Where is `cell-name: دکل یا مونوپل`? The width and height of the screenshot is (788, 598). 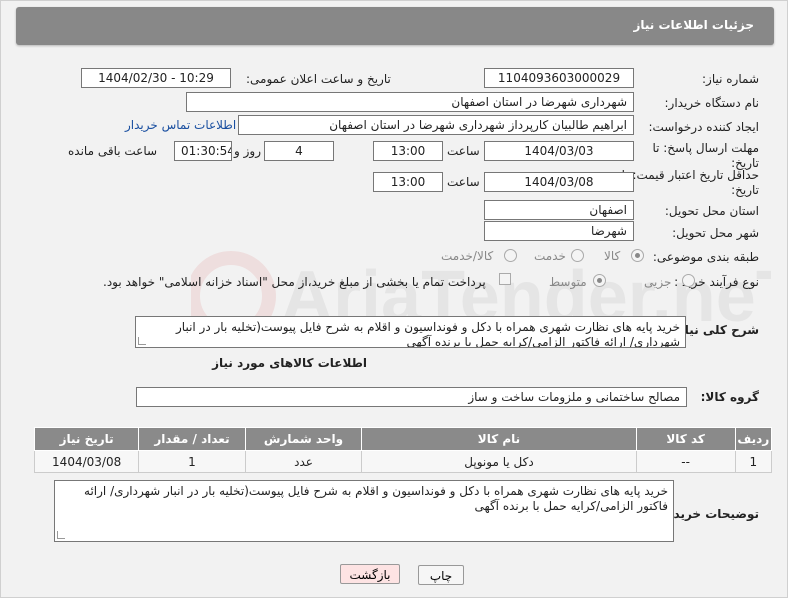 cell-name: دکل یا مونوپل is located at coordinates (499, 461).